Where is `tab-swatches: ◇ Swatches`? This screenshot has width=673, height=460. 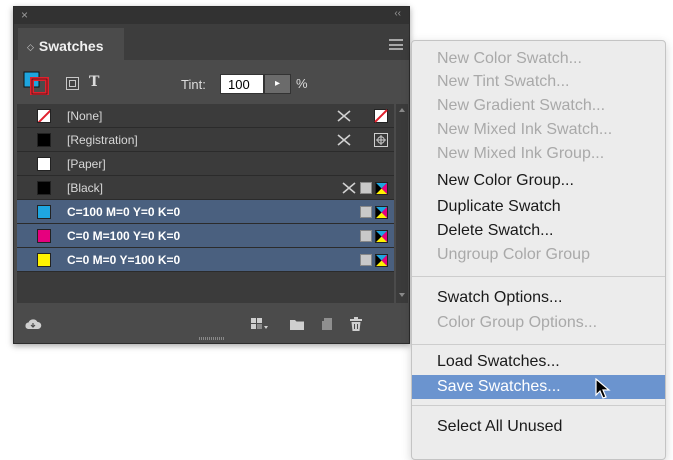 tab-swatches: ◇ Swatches is located at coordinates (71, 44).